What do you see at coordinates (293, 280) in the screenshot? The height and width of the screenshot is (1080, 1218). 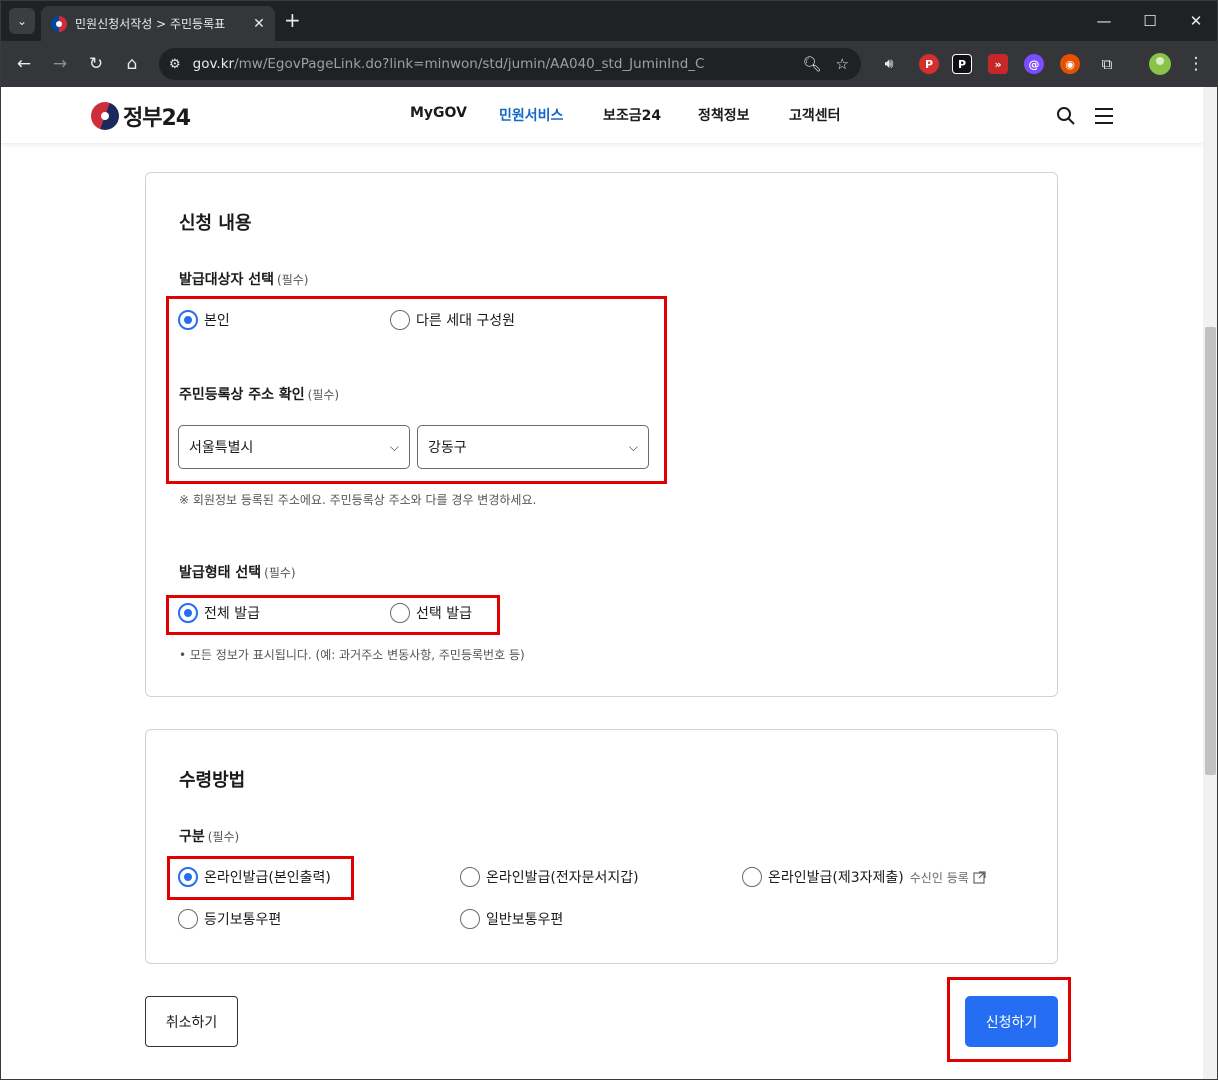 I see `target-required: (필수)` at bounding box center [293, 280].